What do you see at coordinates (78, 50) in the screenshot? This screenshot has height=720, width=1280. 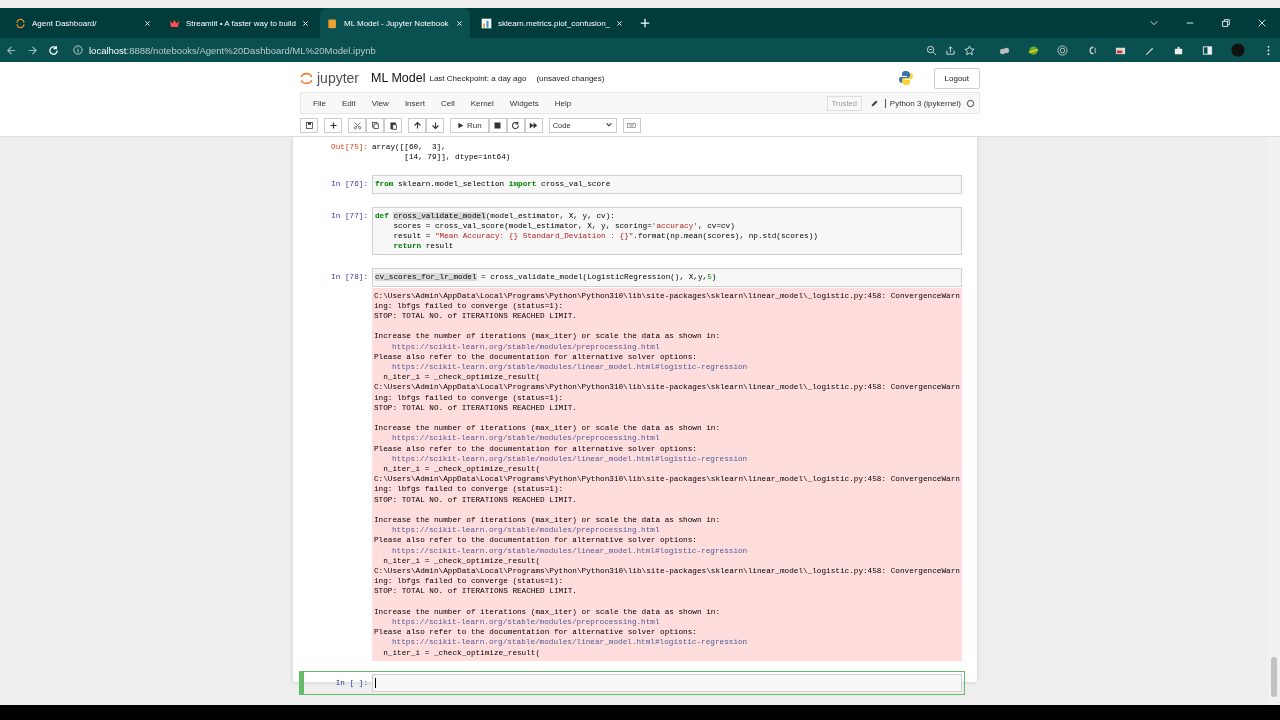 I see `info-icon` at bounding box center [78, 50].